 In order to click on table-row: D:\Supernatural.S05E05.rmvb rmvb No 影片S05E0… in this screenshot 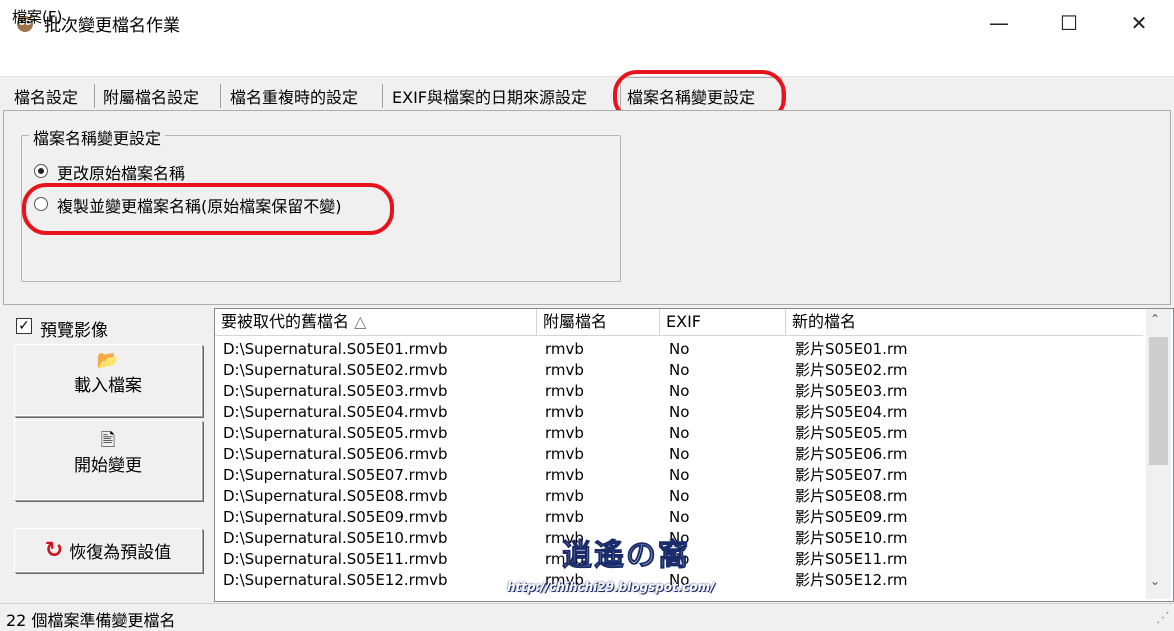, I will do `click(679, 433)`.